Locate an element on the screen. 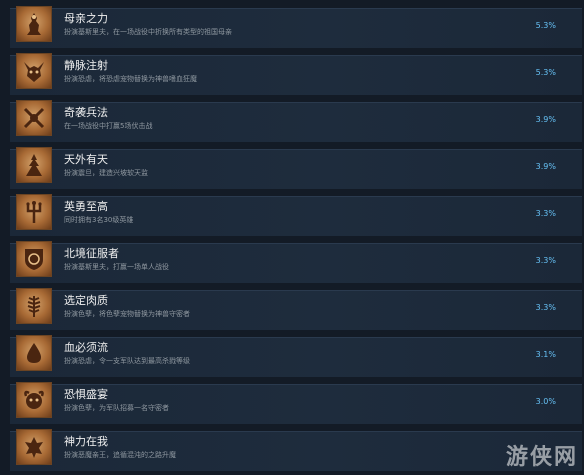 This screenshot has height=475, width=584. achievement-title: 奇袭兵法 is located at coordinates (86, 112).